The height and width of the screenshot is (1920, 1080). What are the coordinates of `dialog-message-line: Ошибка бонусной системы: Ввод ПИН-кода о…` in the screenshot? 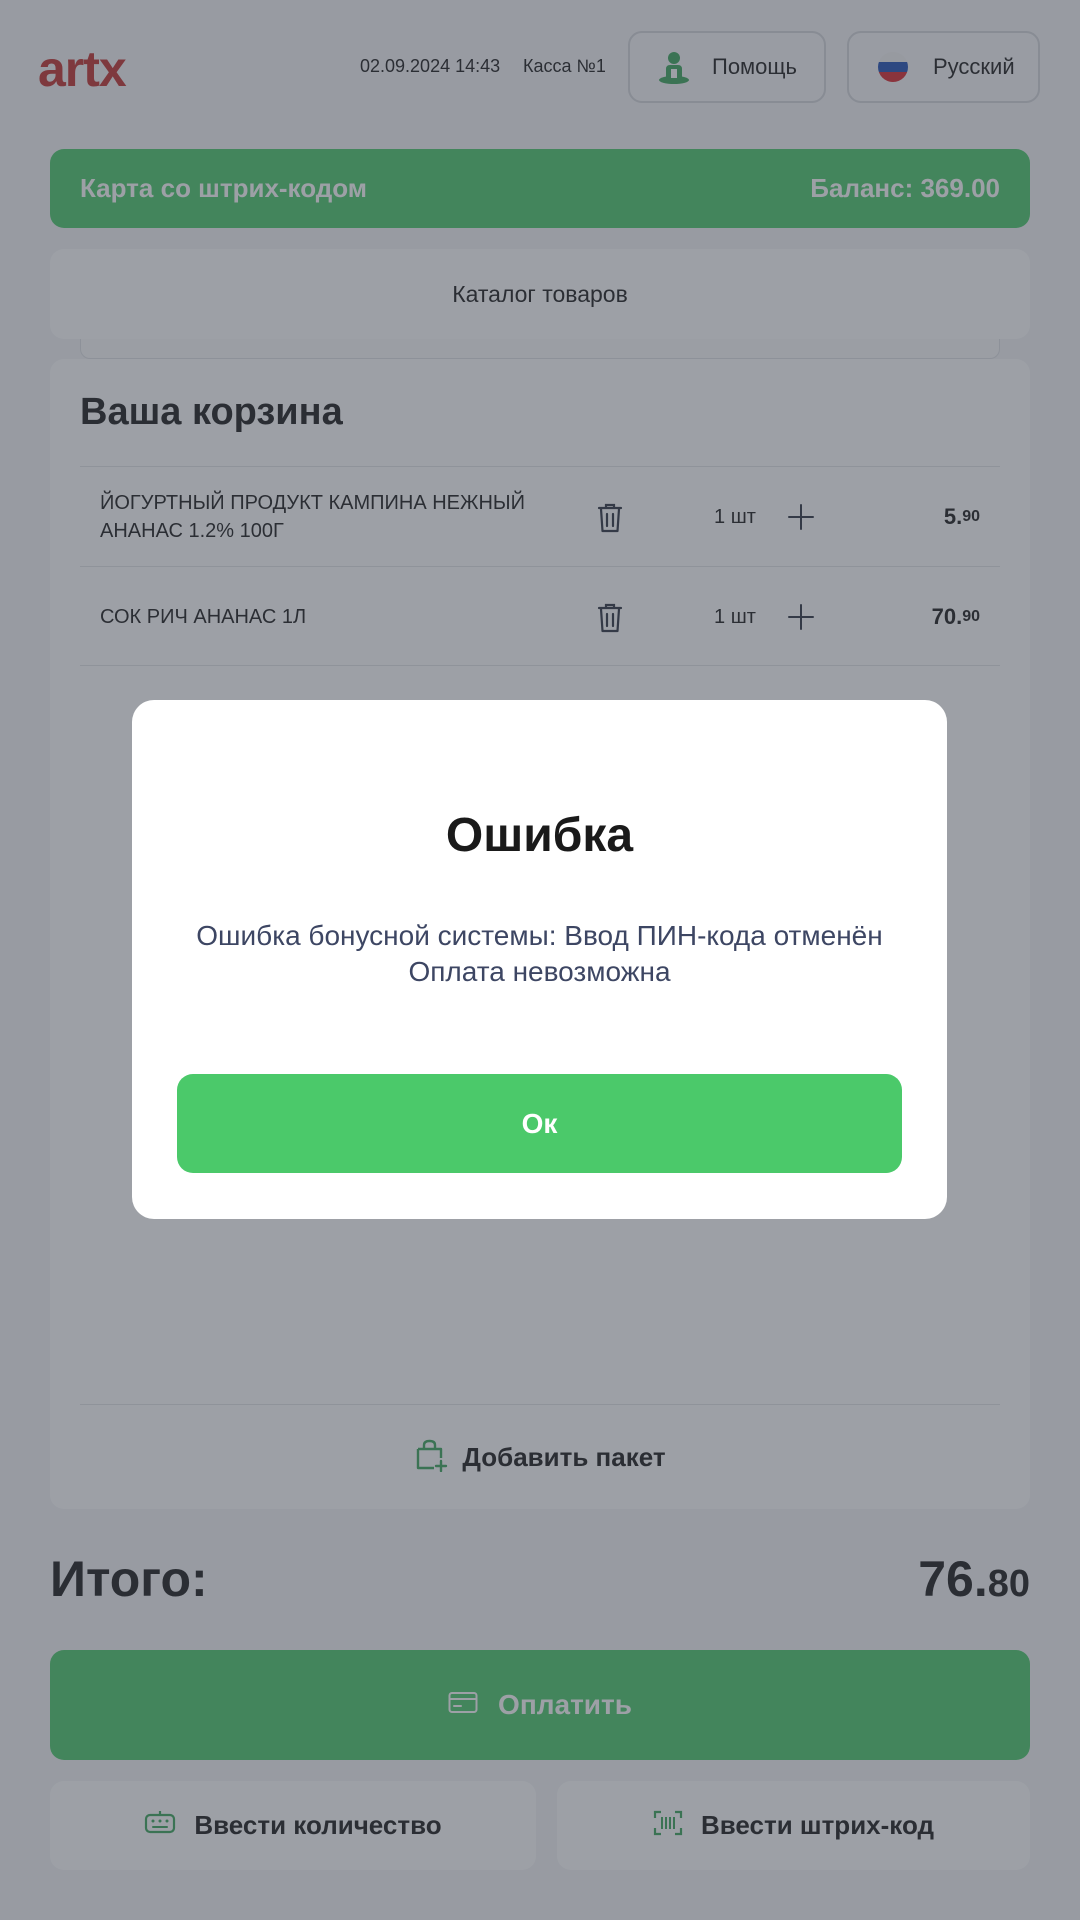 It's located at (539, 935).